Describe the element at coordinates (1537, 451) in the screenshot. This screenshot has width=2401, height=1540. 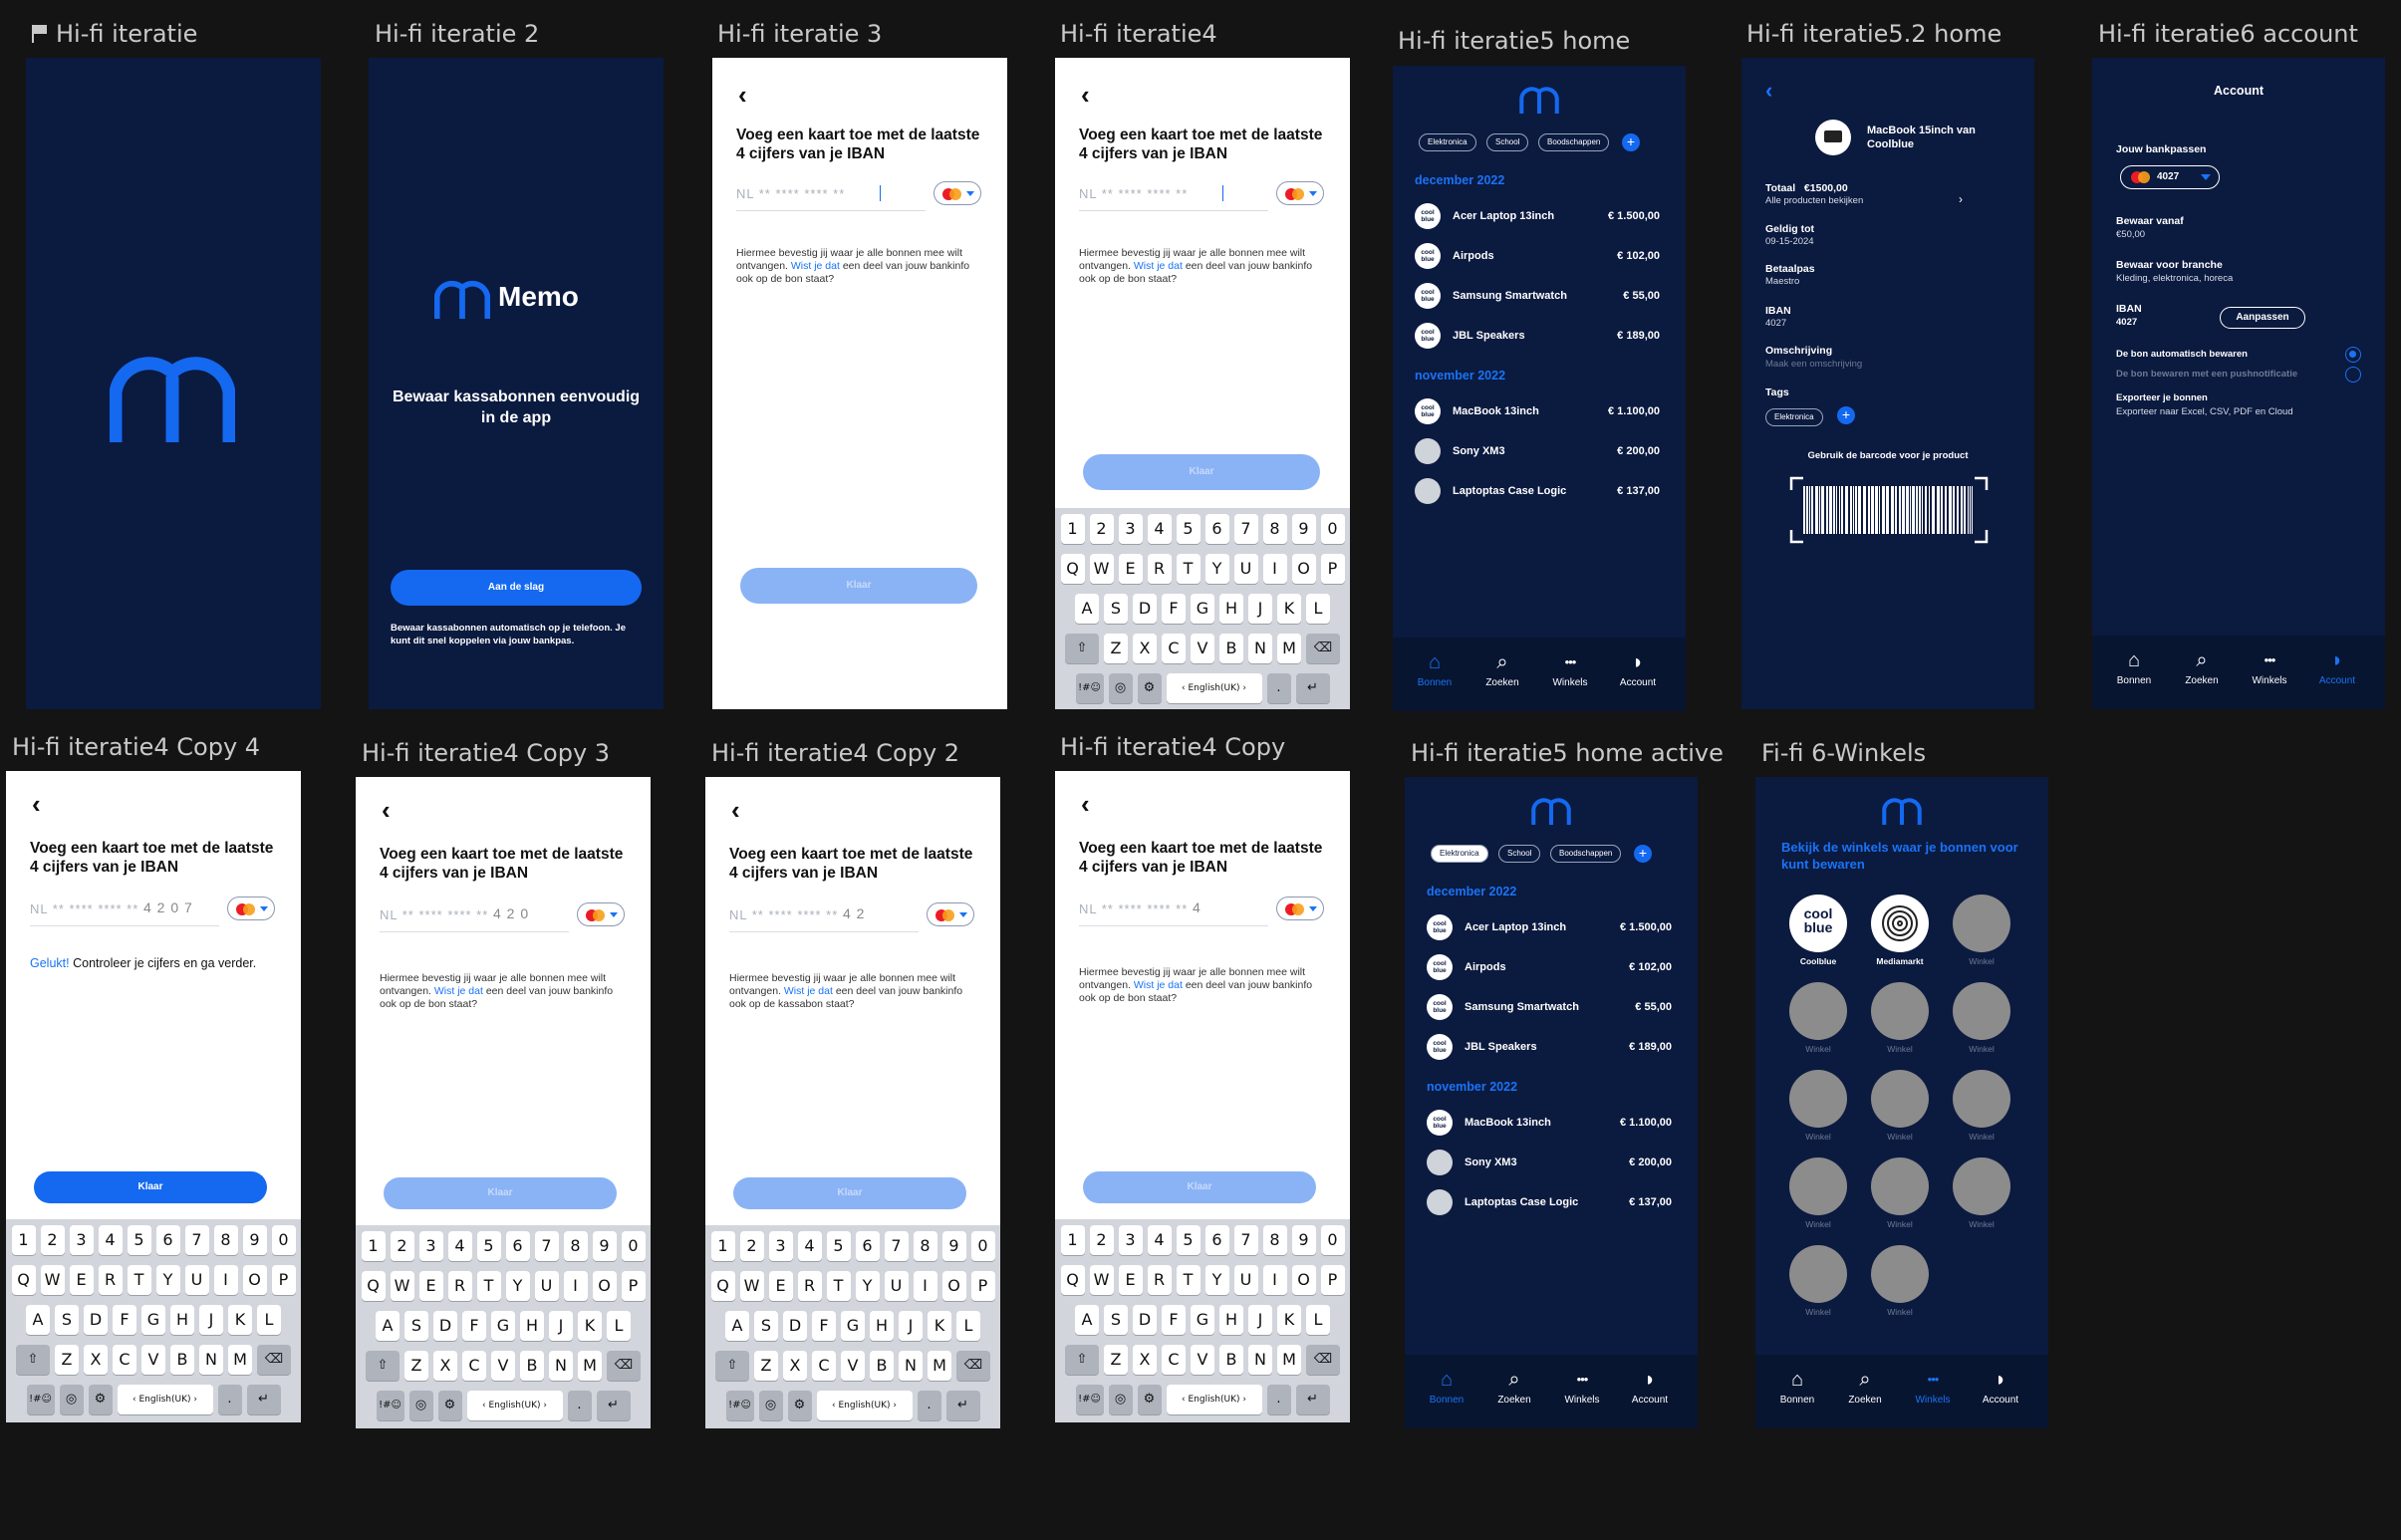
I see `receipt-row: Sony XM3 € 200,00` at that location.